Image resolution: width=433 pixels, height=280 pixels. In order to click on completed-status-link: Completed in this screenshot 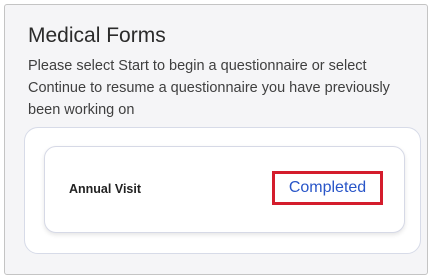, I will do `click(327, 188)`.